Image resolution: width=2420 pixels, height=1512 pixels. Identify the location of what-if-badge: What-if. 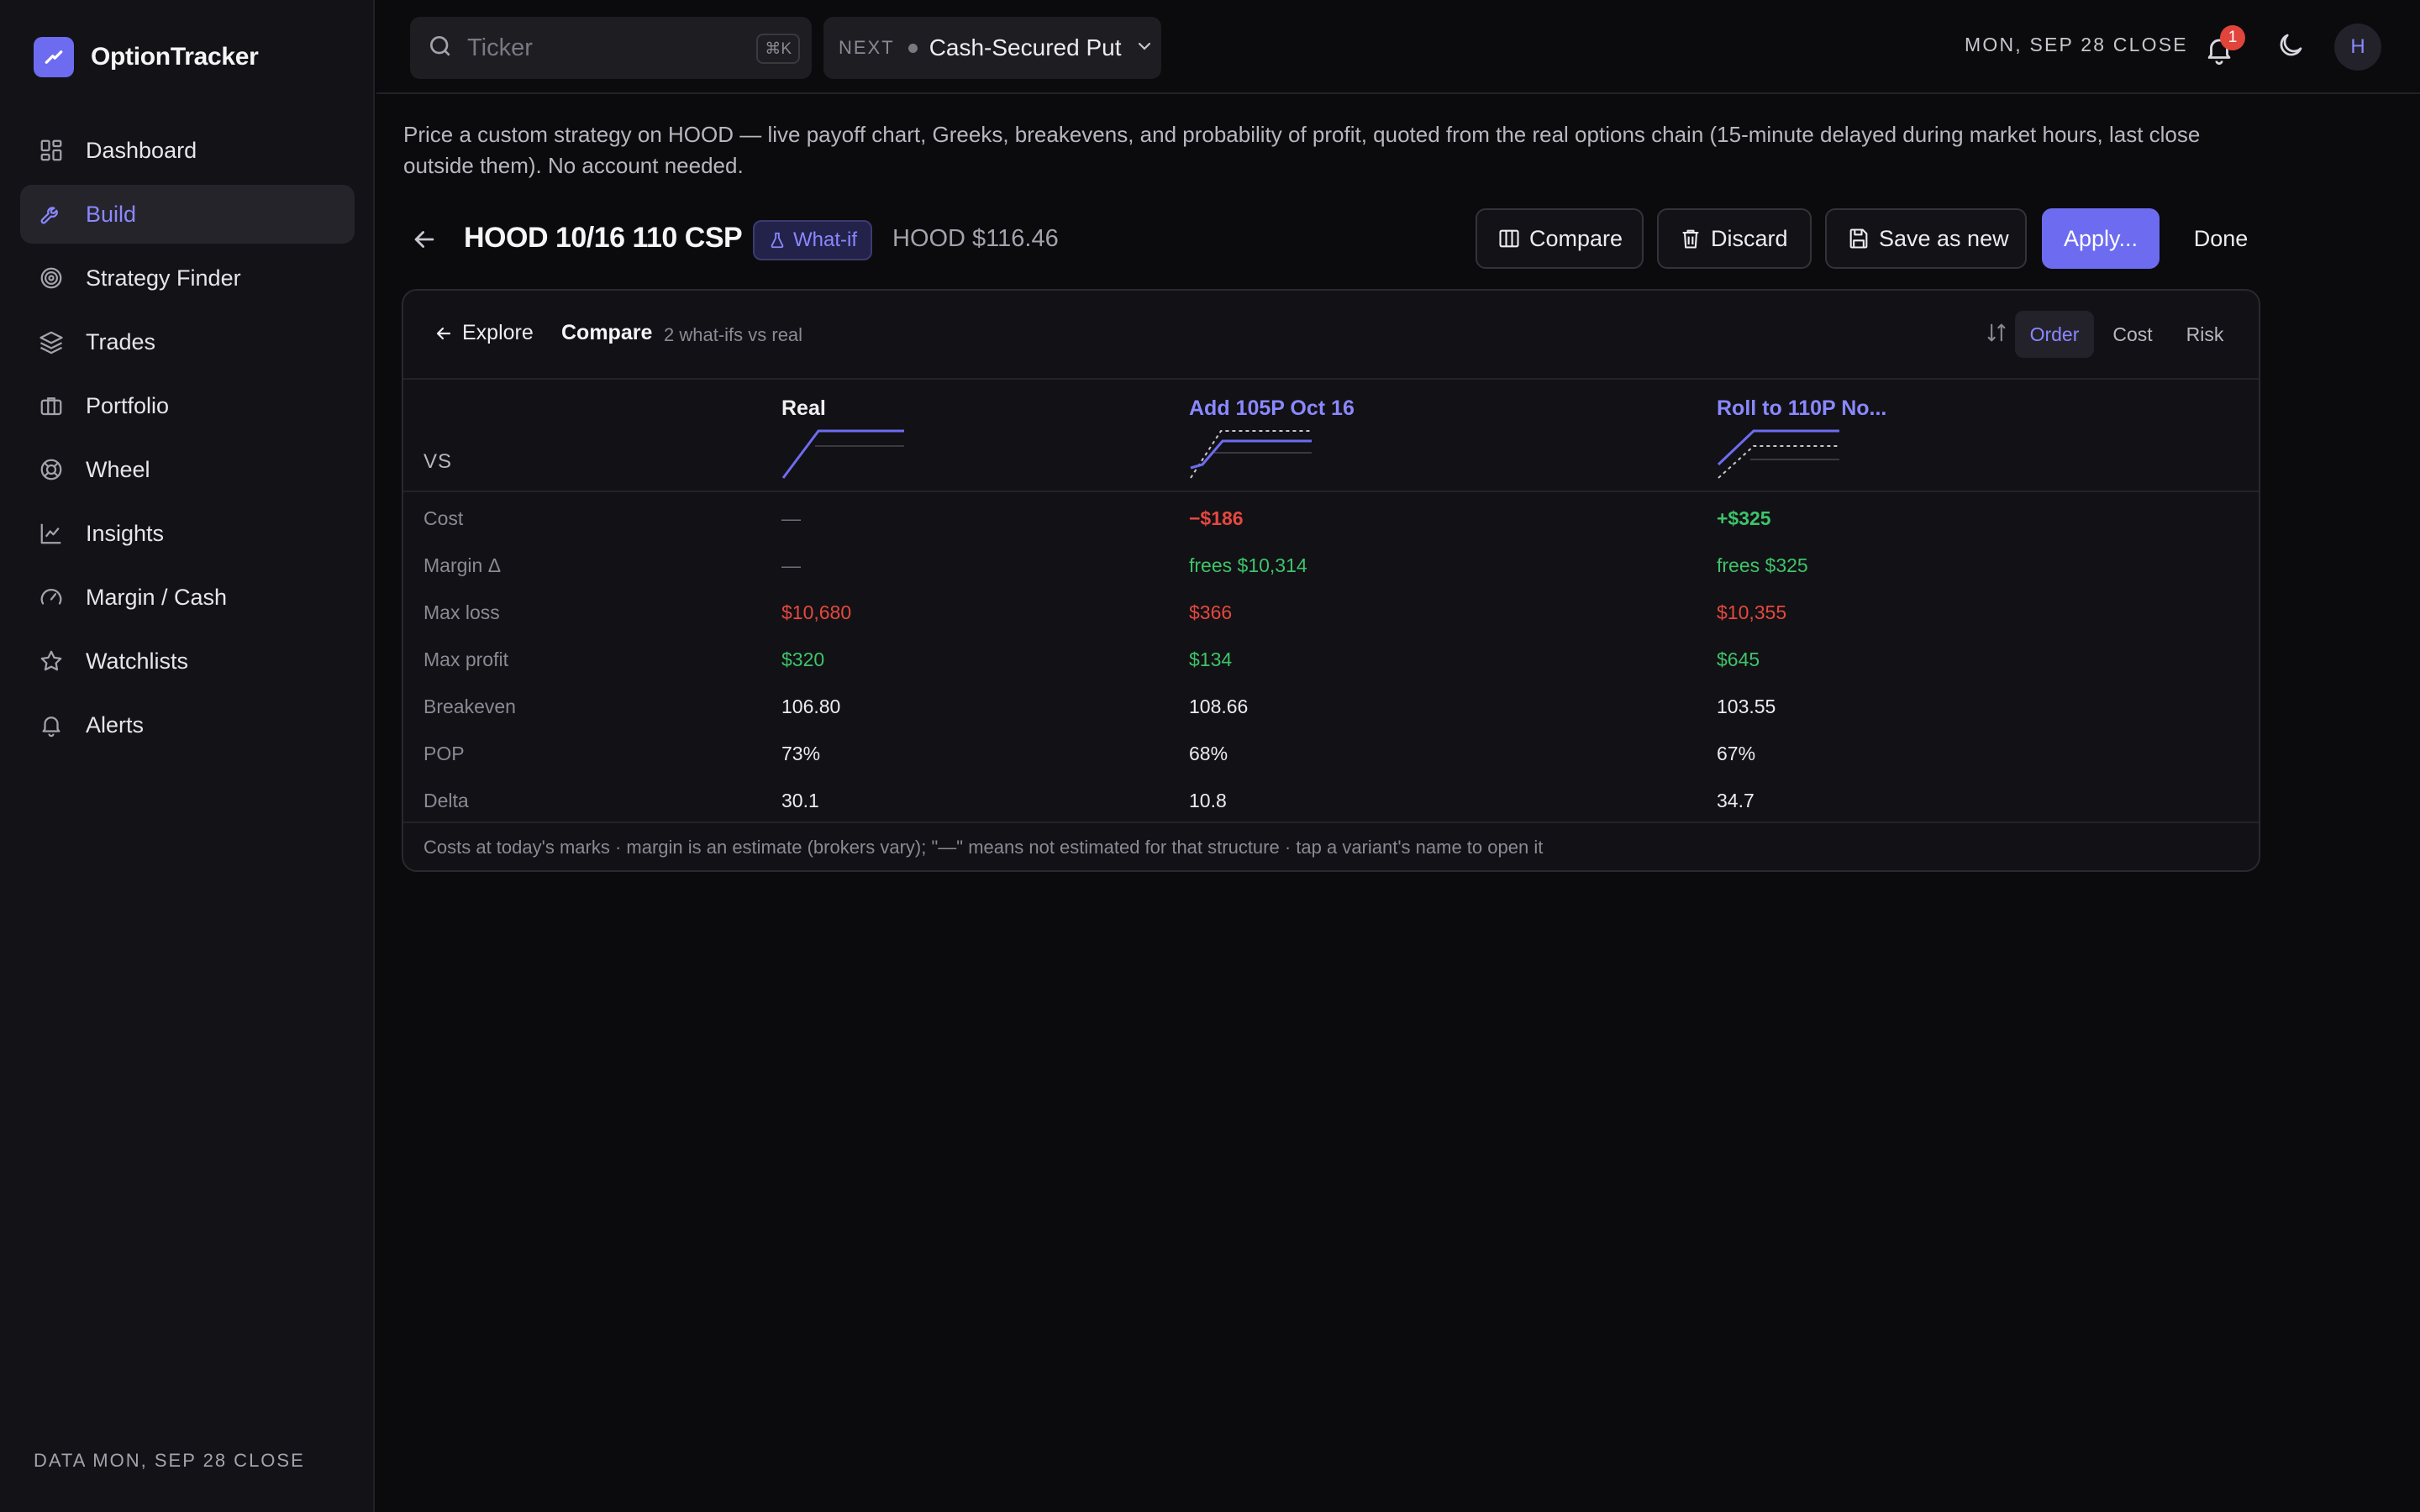
(813, 240).